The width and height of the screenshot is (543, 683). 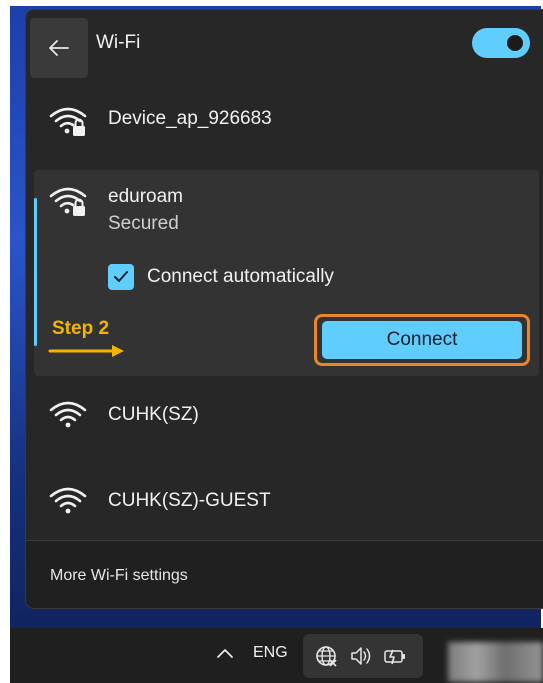 I want to click on arrow-left-icon, so click(x=59, y=48).